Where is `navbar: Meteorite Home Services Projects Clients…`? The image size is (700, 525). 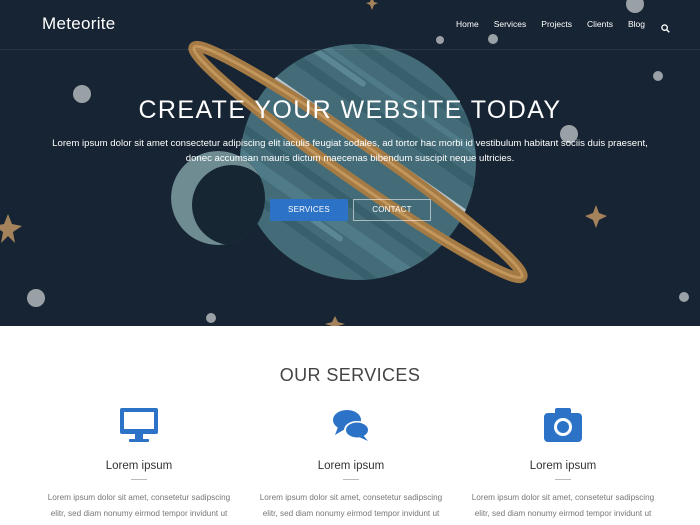 navbar: Meteorite Home Services Projects Clients… is located at coordinates (350, 25).